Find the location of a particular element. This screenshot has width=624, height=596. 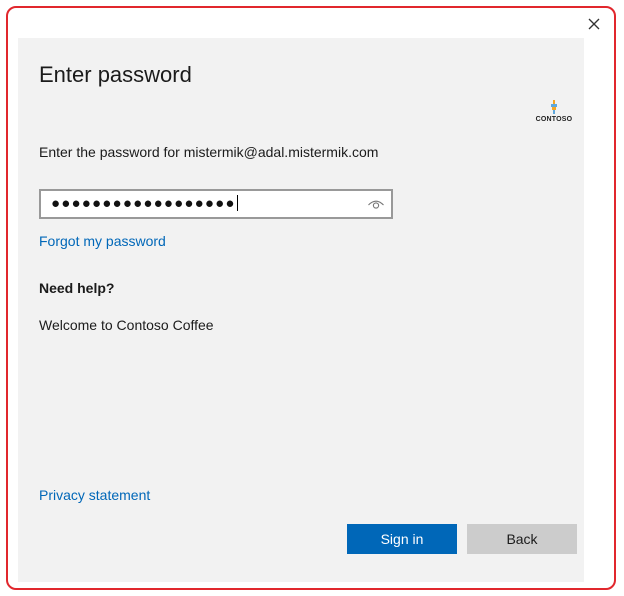

contoso-logo: CONTOSO is located at coordinates (554, 115).